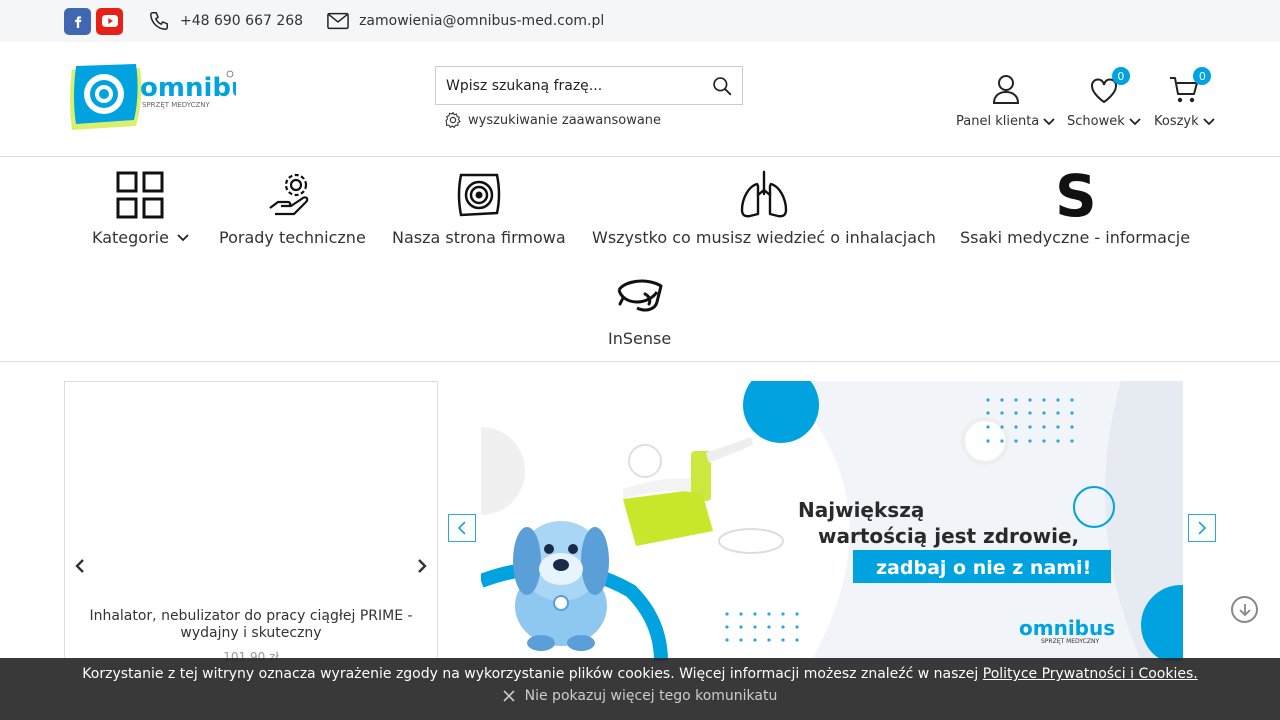  What do you see at coordinates (159, 21) in the screenshot?
I see `phone-icon` at bounding box center [159, 21].